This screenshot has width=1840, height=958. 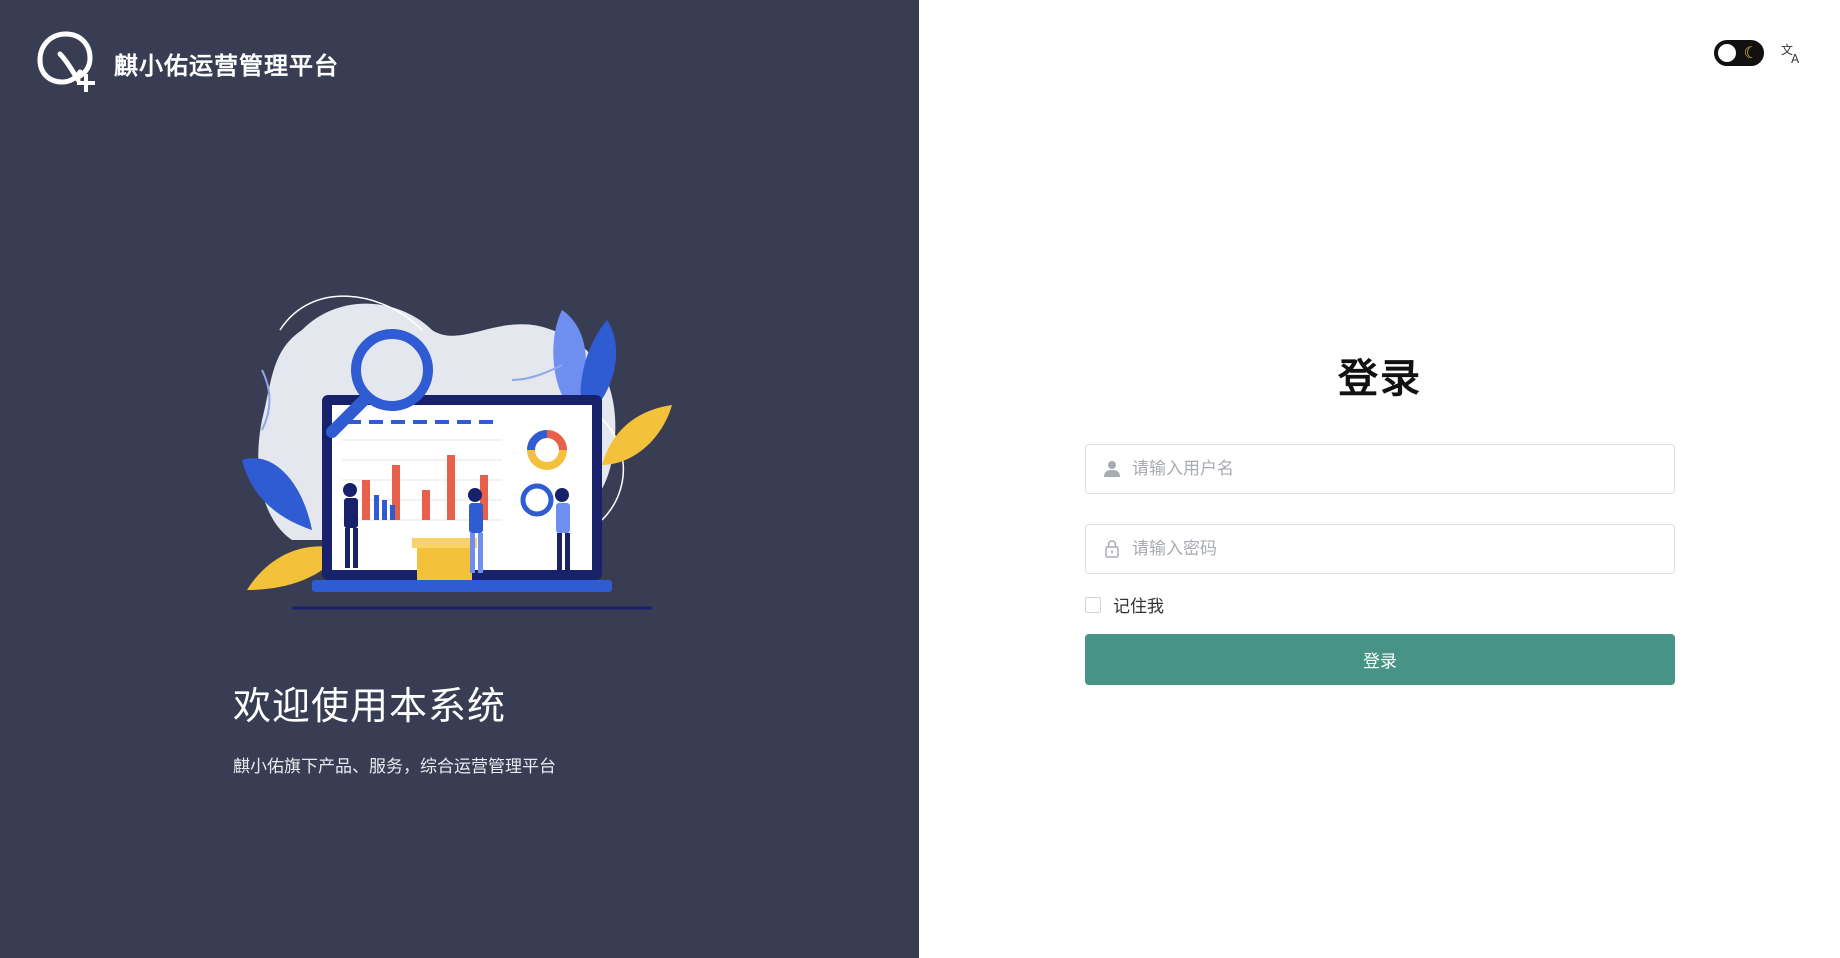 I want to click on moon-icon: ☾, so click(x=1750, y=52).